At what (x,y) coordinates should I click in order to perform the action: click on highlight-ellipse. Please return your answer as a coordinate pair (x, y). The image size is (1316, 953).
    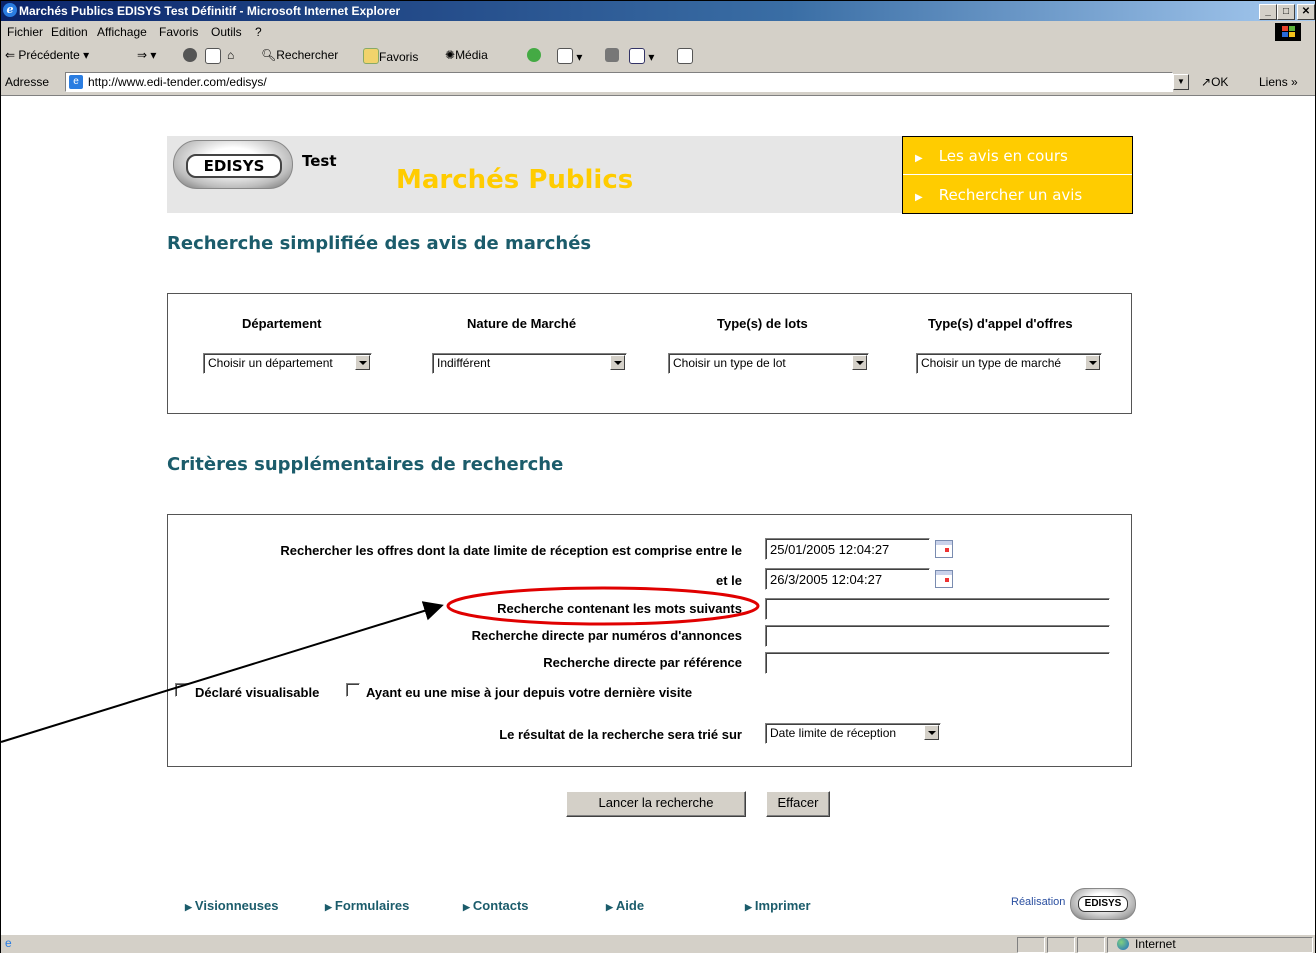
    Looking at the image, I should click on (603, 606).